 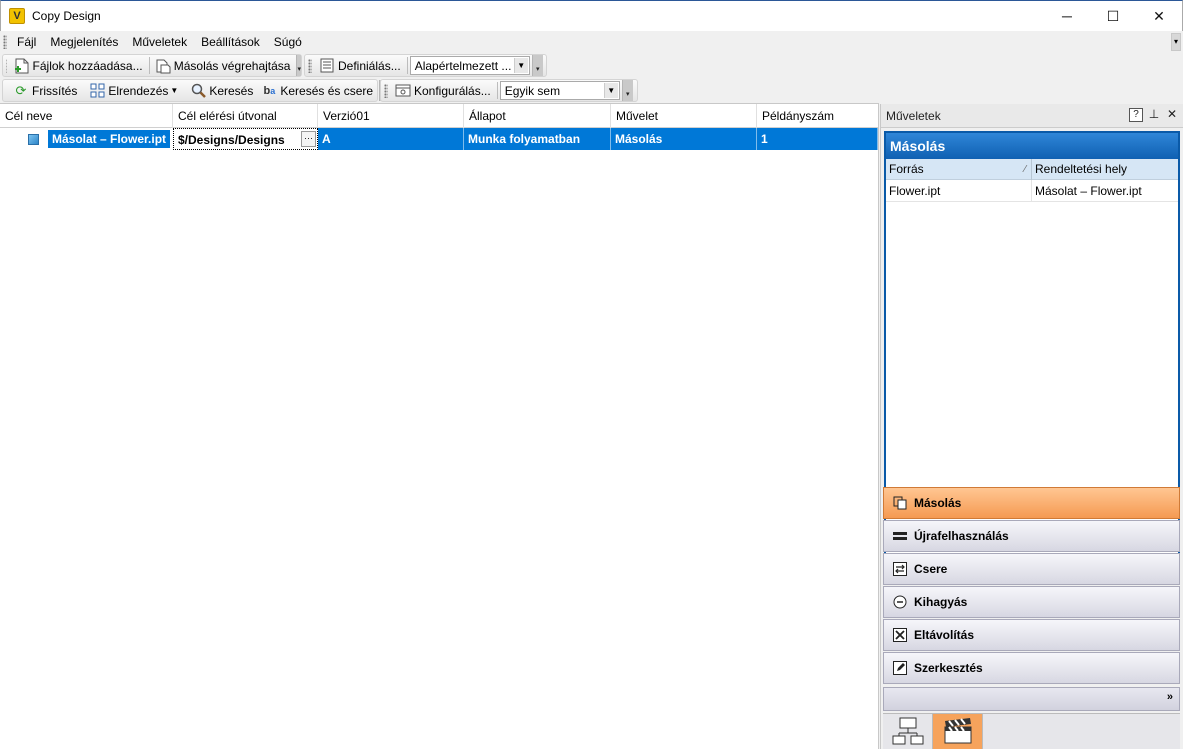 What do you see at coordinates (1031, 536) in the screenshot?
I see `reuse-action-button: Újrafelhasználás` at bounding box center [1031, 536].